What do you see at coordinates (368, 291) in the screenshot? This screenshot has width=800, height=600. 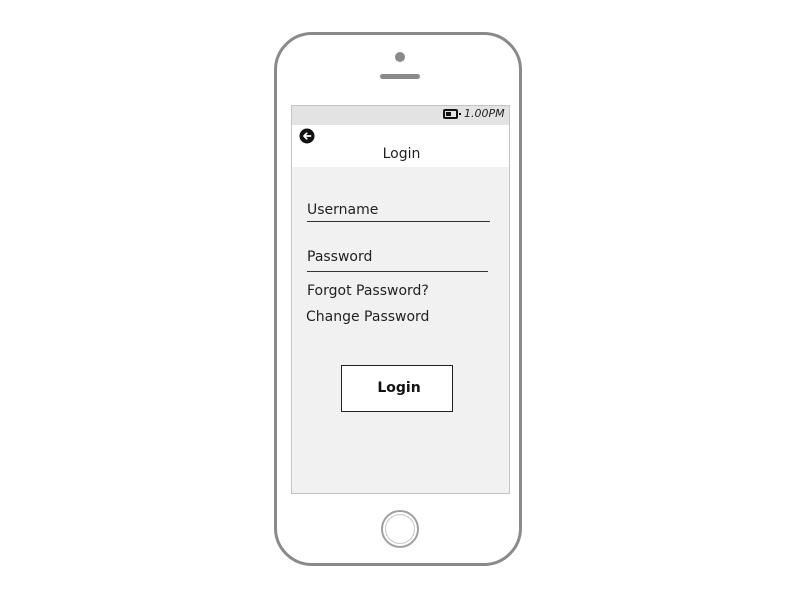 I see `forgot-password-link: Forgot Password?` at bounding box center [368, 291].